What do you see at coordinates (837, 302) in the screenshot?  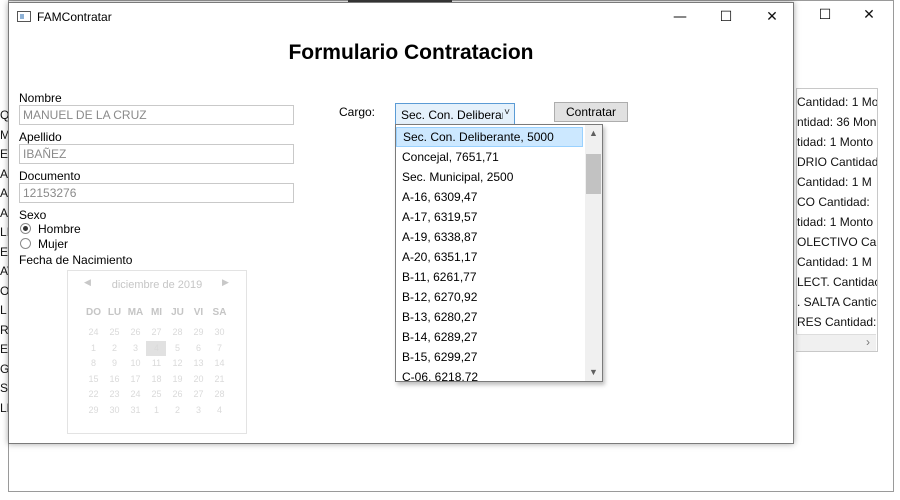 I see `background-list-item: . SALTA Cantic` at bounding box center [837, 302].